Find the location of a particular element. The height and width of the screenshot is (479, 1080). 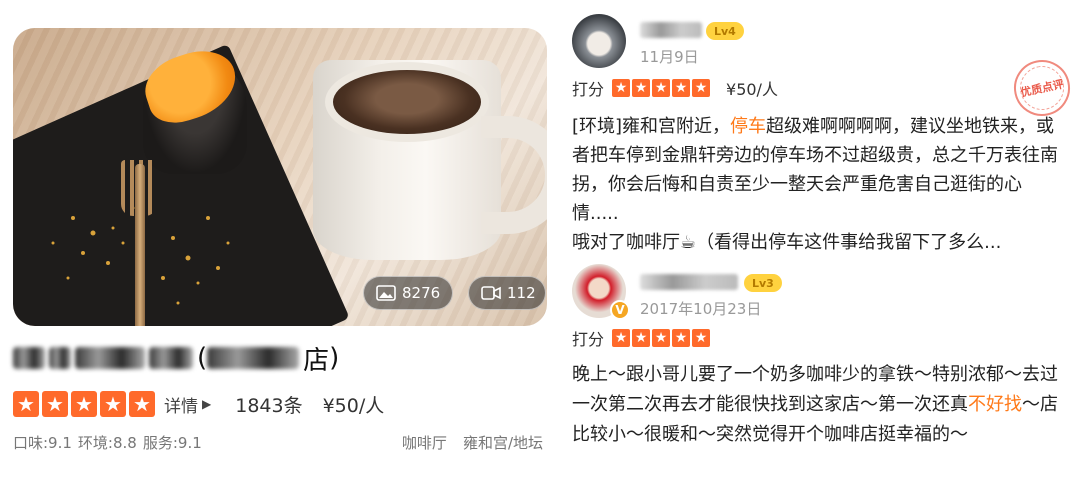

video-count-badge: 112 is located at coordinates (507, 293).